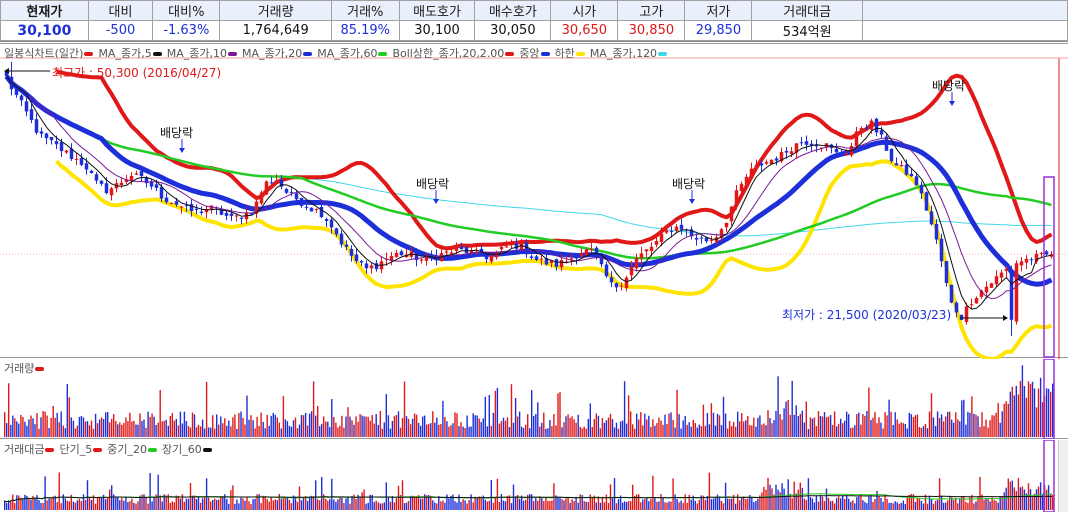 This screenshot has height=512, width=1068. Describe the element at coordinates (30, 449) in the screenshot. I see `value-legend-item-0: 거래대금` at that location.